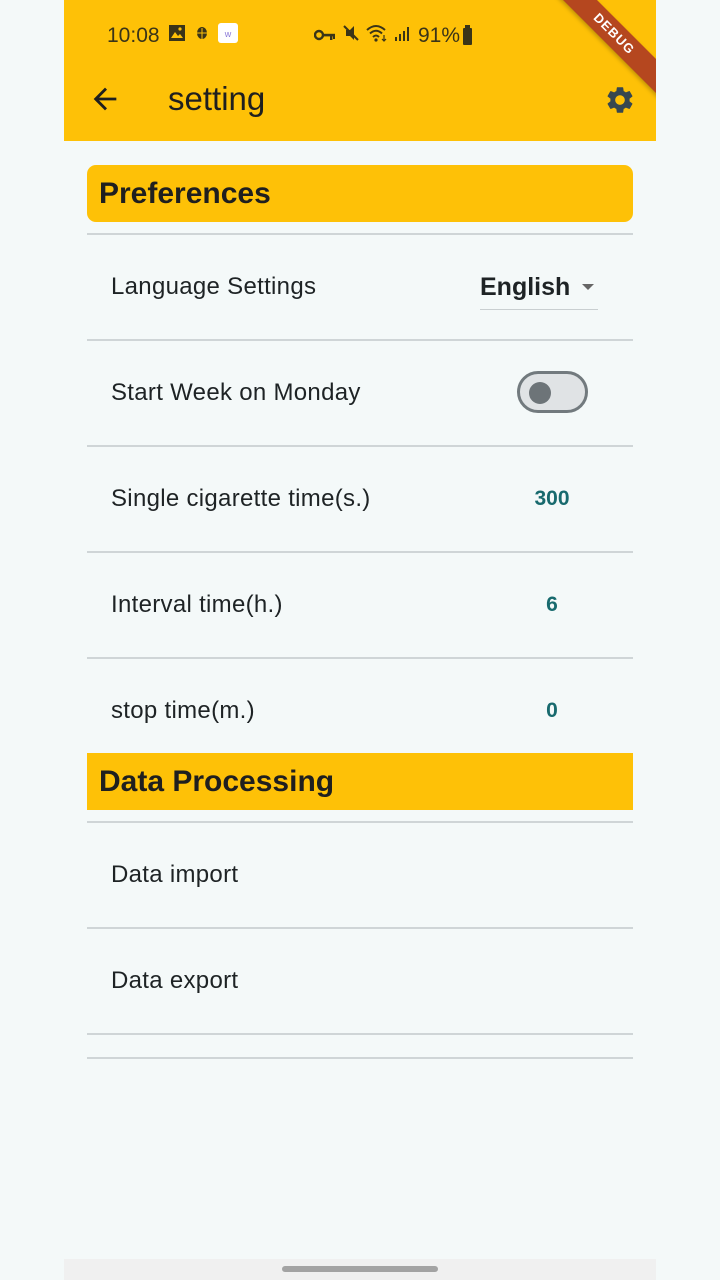 Image resolution: width=720 pixels, height=1280 pixels. I want to click on app-notification-icon: w, so click(227, 36).